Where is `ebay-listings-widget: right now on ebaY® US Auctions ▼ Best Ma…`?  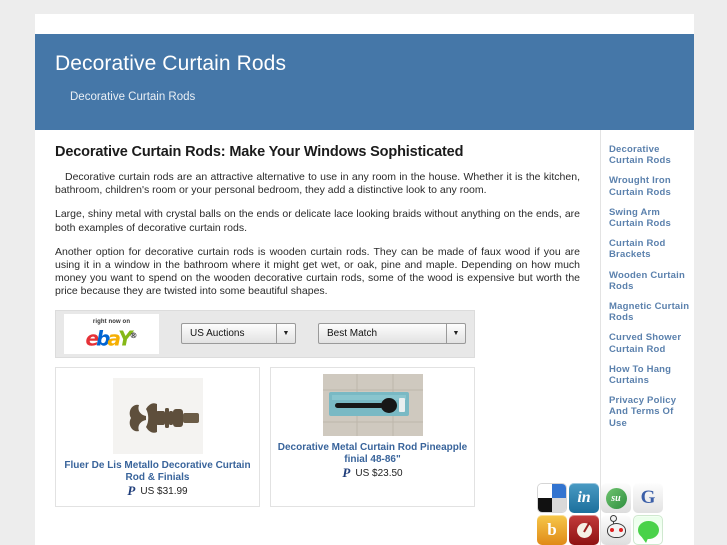
ebay-listings-widget: right now on ebaY® US Auctions ▼ Best Ma… is located at coordinates (265, 333).